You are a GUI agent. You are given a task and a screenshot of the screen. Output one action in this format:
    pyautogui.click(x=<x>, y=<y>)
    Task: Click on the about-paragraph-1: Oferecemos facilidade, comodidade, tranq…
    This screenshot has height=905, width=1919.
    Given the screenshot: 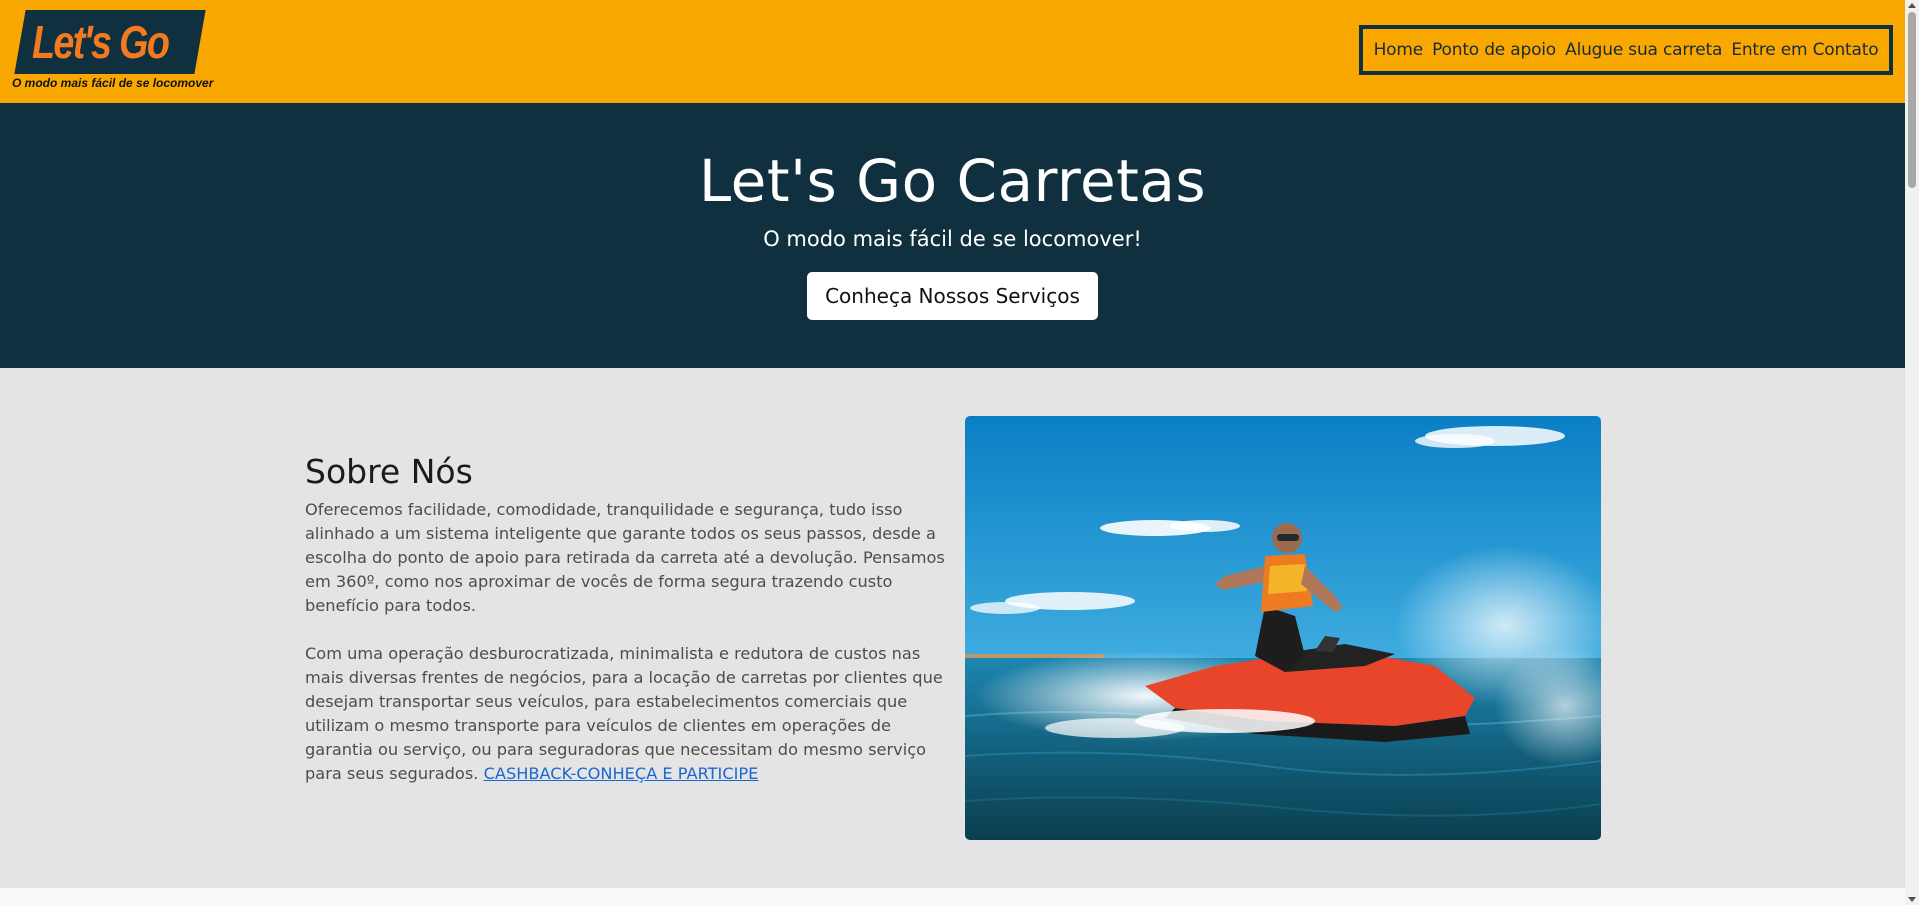 What is the action you would take?
    pyautogui.click(x=625, y=557)
    